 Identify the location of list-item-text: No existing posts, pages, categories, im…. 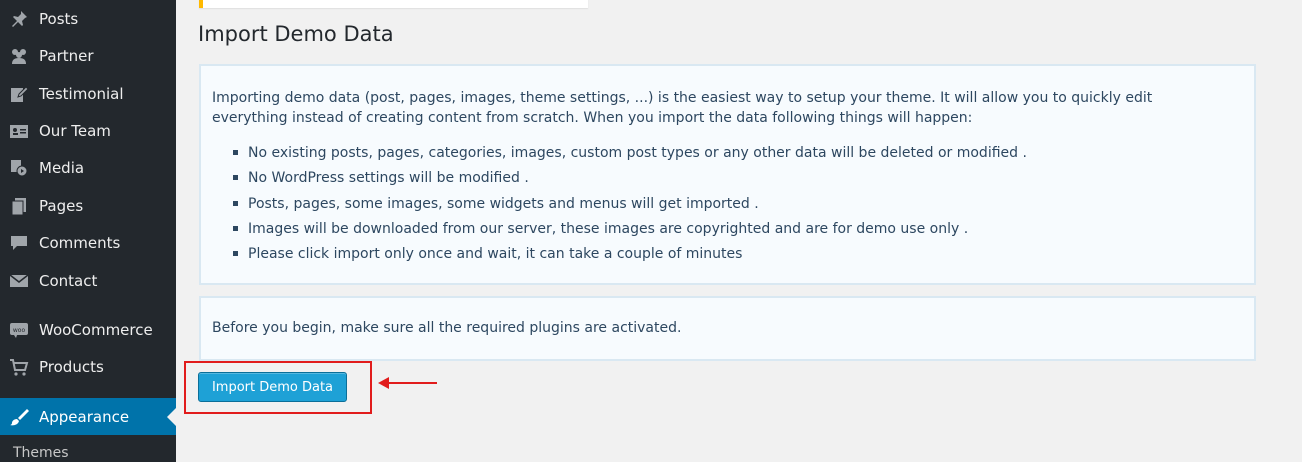
(637, 153).